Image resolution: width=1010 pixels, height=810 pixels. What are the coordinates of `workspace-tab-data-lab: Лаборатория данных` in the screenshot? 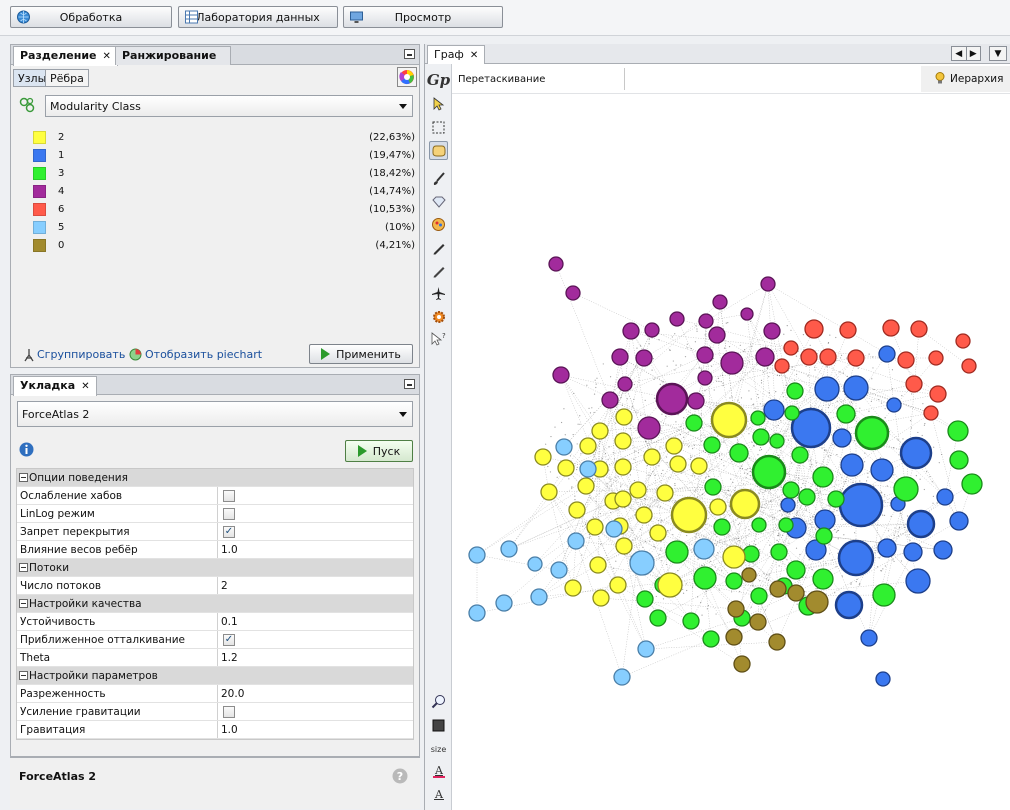 It's located at (258, 17).